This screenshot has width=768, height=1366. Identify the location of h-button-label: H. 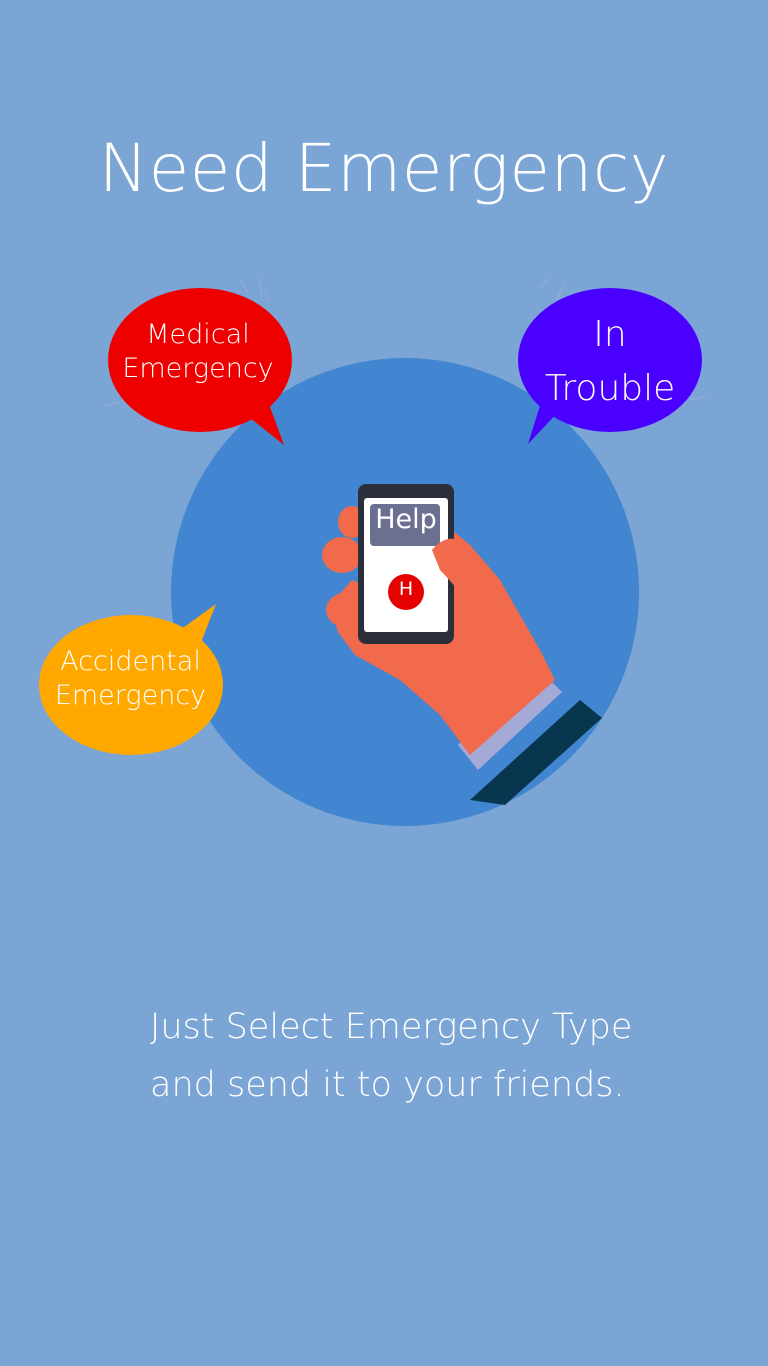
(406, 589).